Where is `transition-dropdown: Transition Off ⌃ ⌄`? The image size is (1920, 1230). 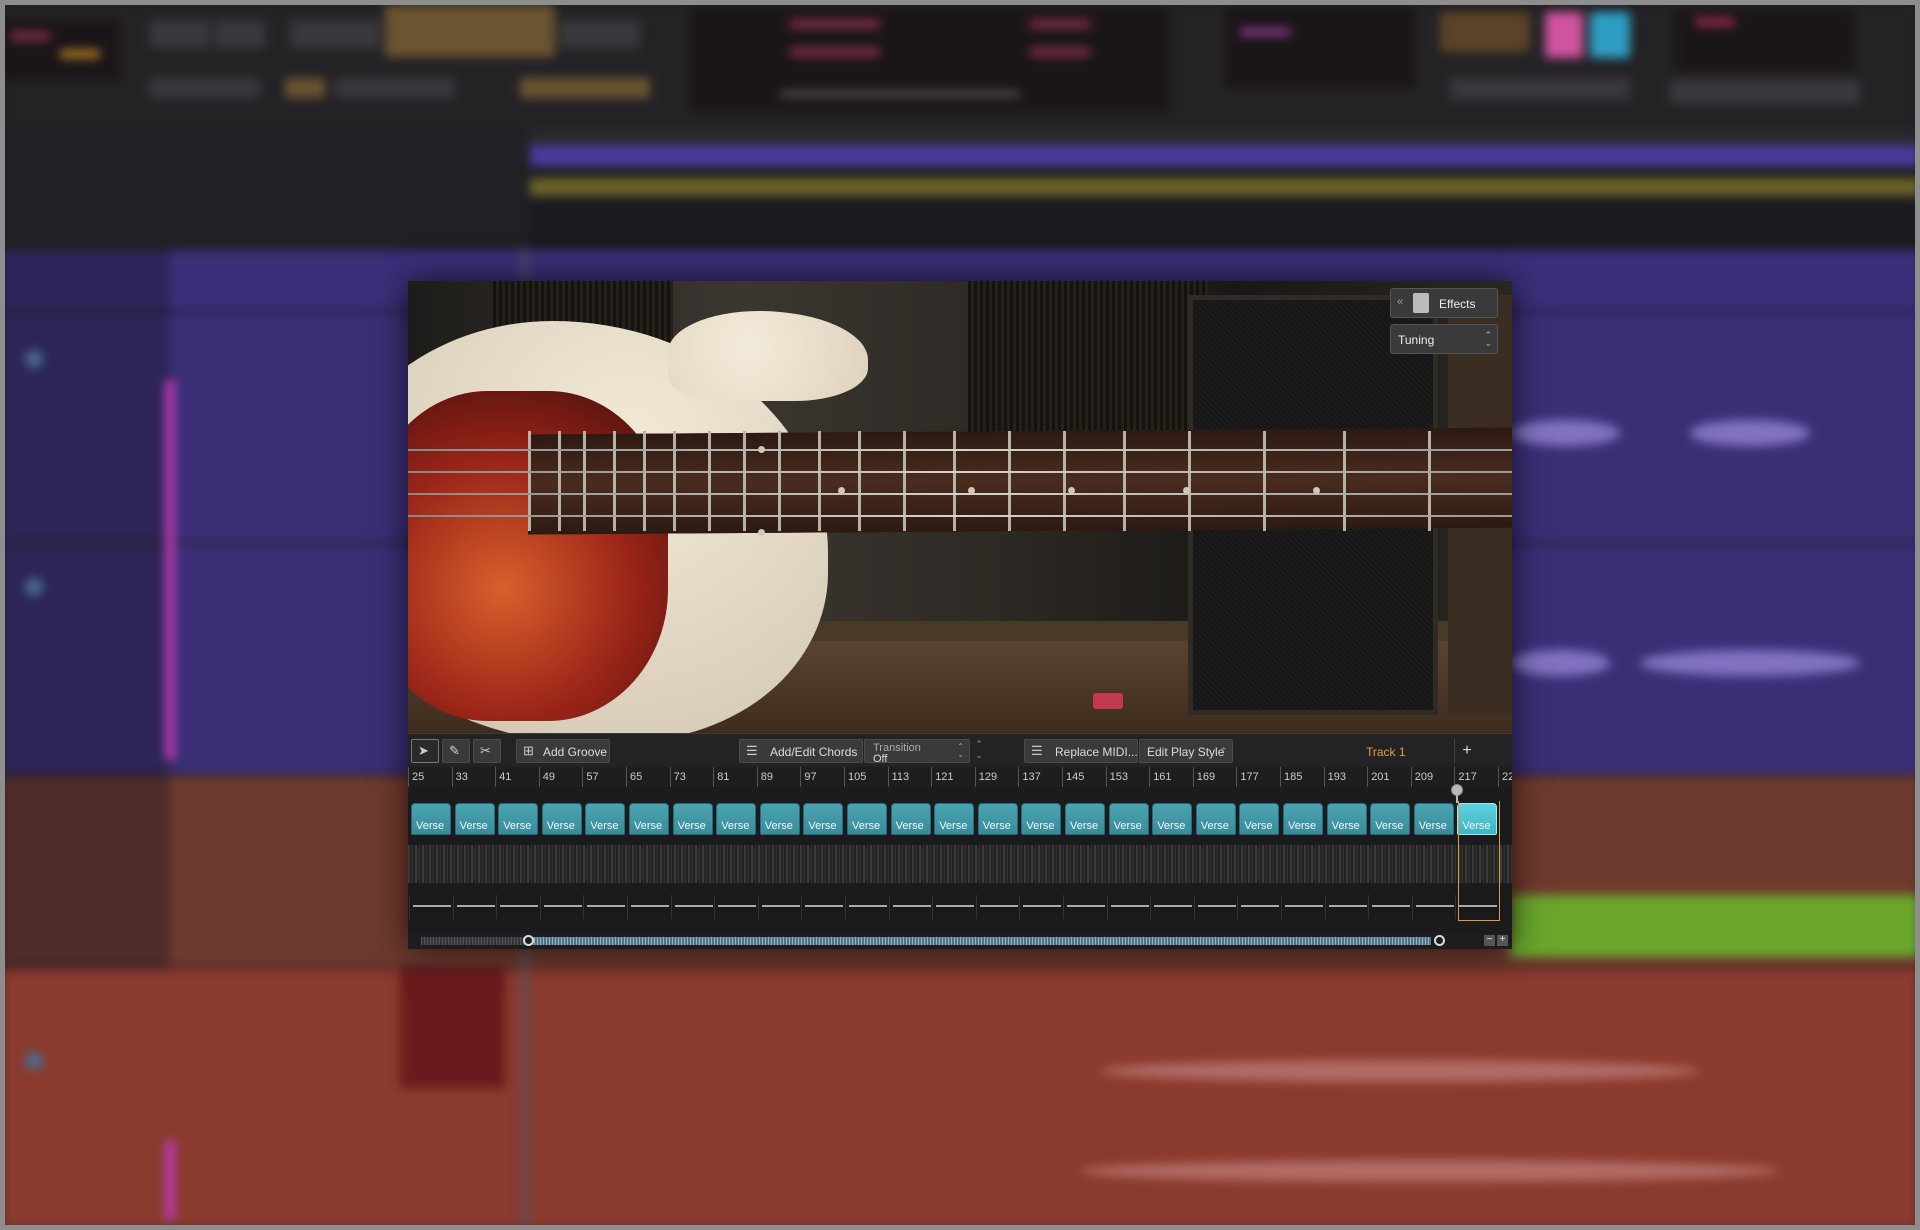 transition-dropdown: Transition Off ⌃ ⌄ is located at coordinates (917, 752).